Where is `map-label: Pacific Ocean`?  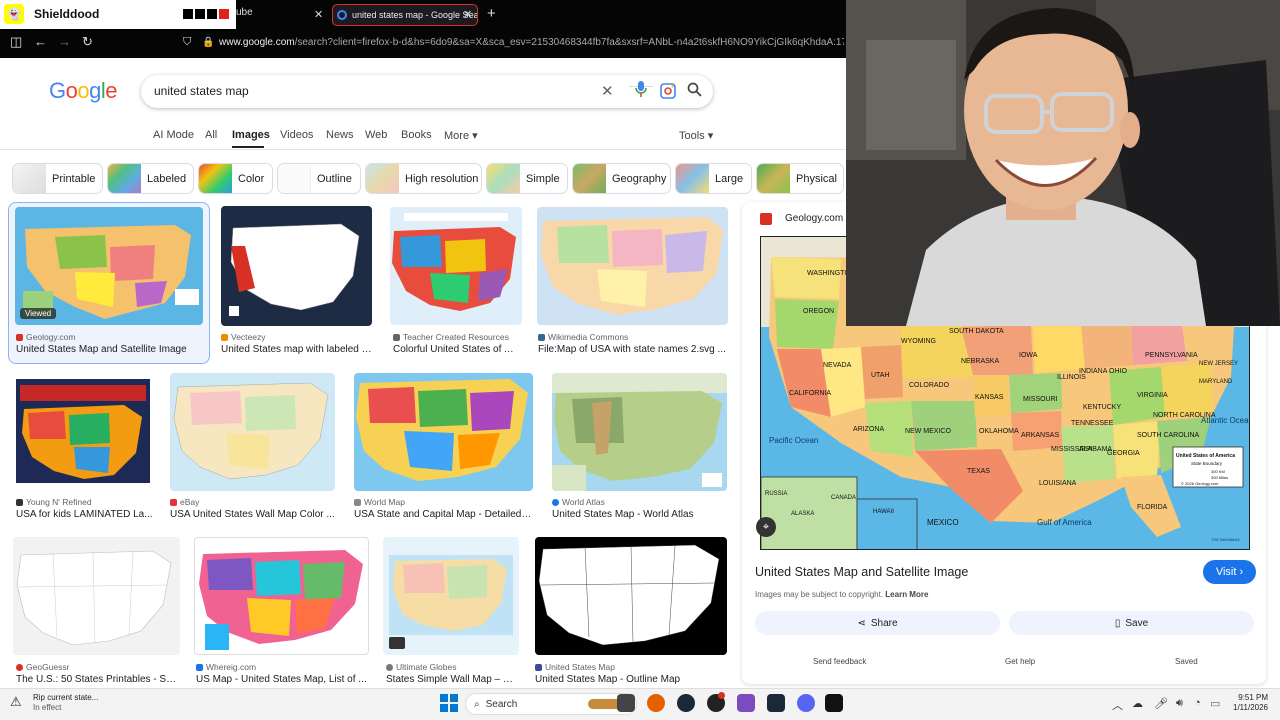 map-label: Pacific Ocean is located at coordinates (793, 440).